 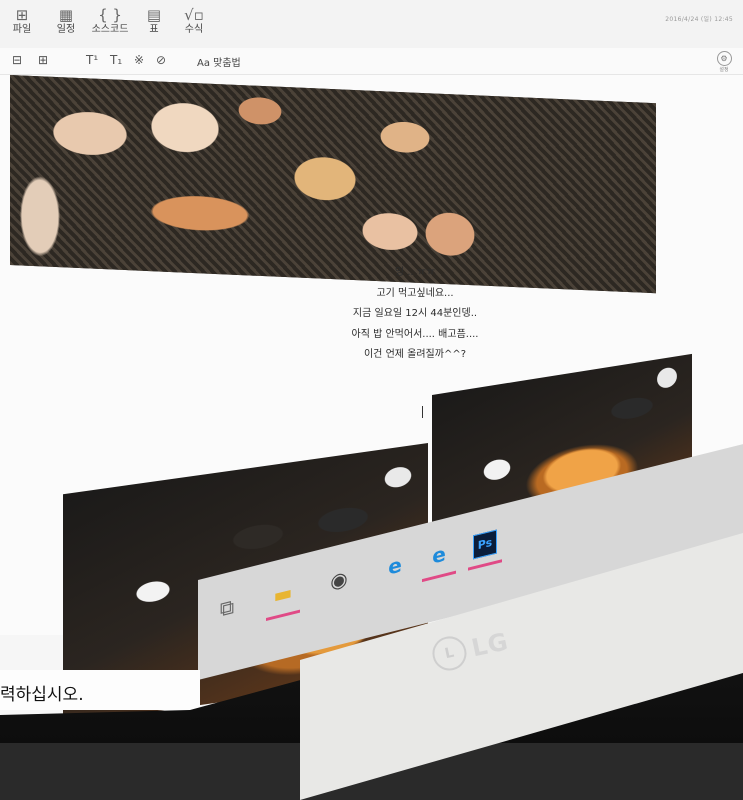 I want to click on caption-line: 이건 언제 올려질까^^?, so click(x=415, y=354).